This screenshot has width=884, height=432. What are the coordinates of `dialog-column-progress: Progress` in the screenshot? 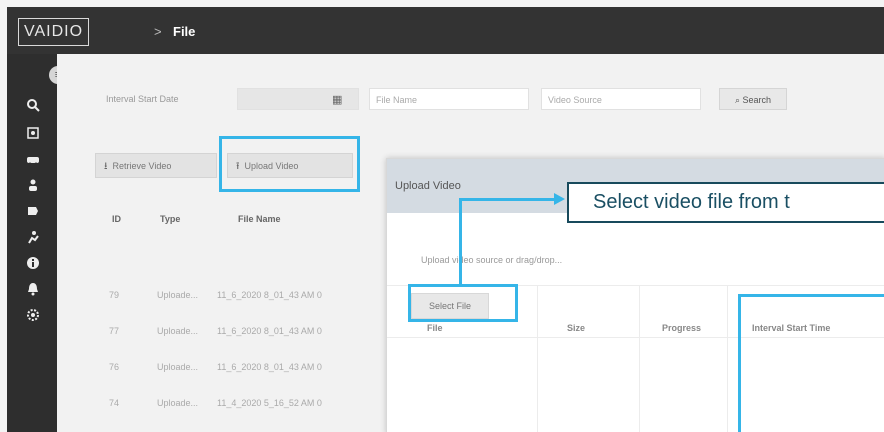 It's located at (682, 328).